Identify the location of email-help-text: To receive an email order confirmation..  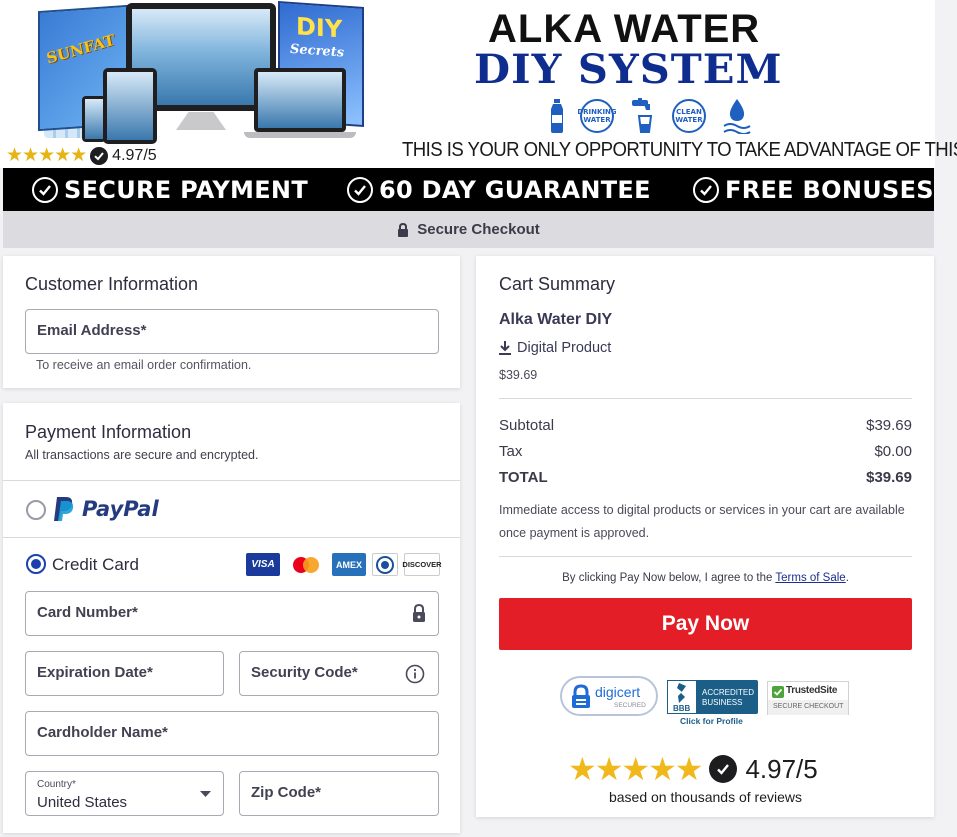
(144, 365).